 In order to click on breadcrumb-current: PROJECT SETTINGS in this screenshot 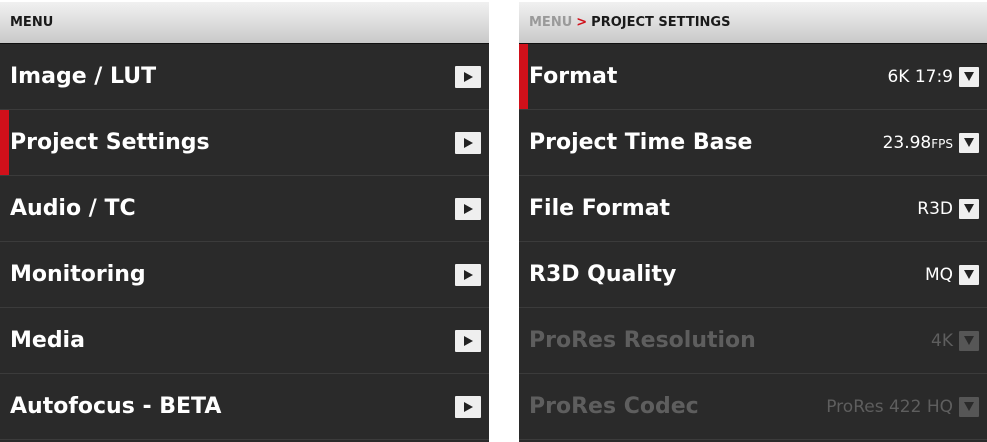, I will do `click(661, 22)`.